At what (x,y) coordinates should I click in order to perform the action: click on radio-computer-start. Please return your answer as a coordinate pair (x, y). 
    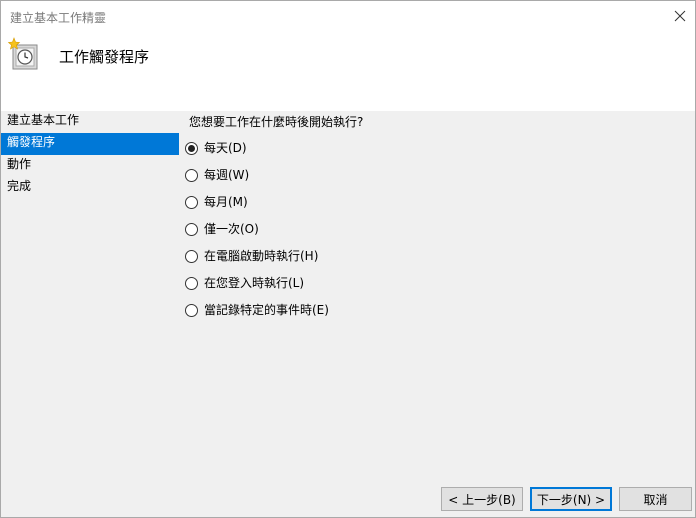
    Looking at the image, I should click on (191, 256).